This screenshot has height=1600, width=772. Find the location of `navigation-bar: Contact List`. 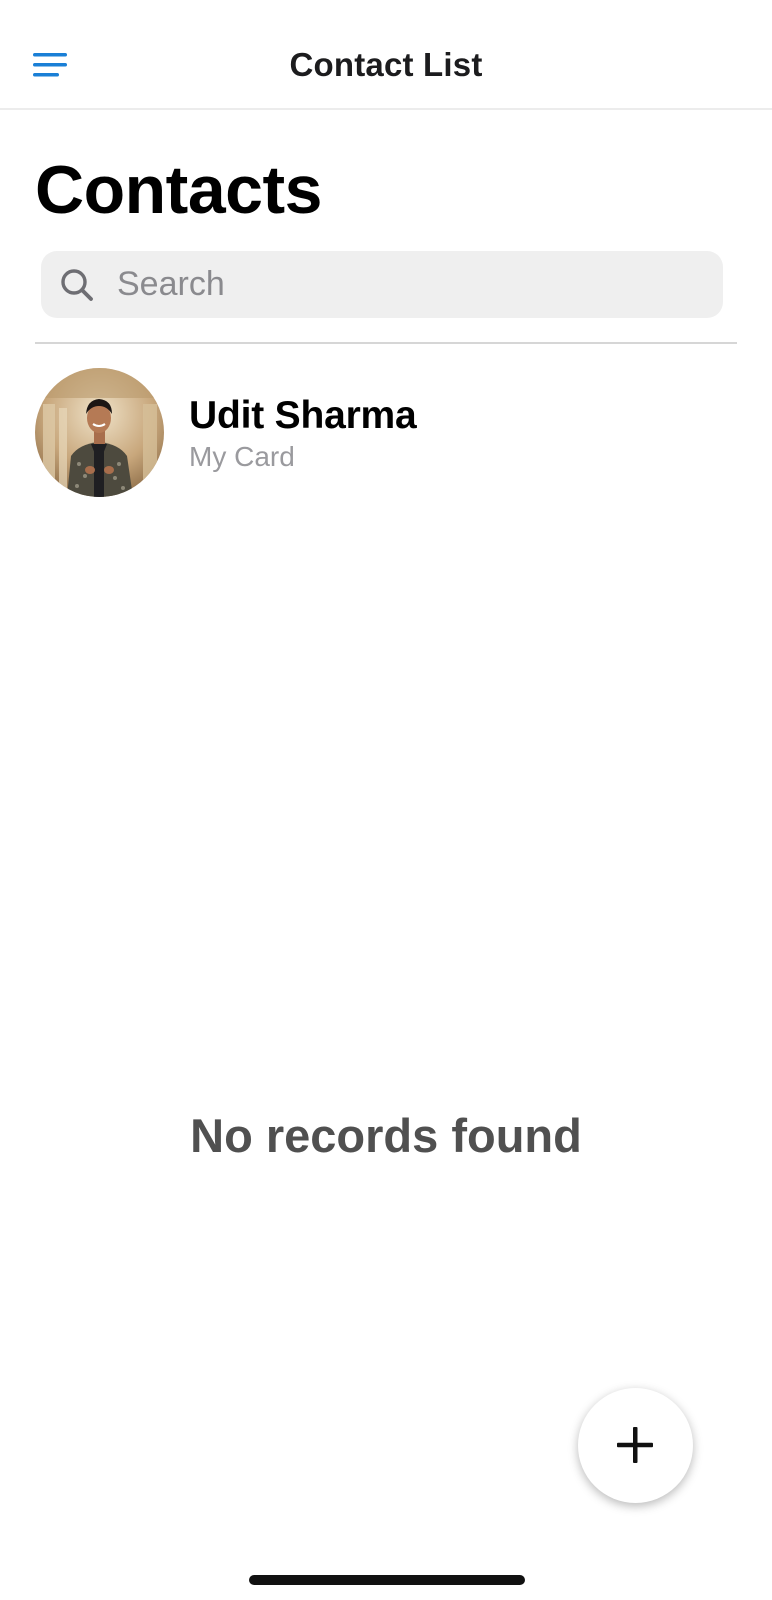

navigation-bar: Contact List is located at coordinates (386, 55).